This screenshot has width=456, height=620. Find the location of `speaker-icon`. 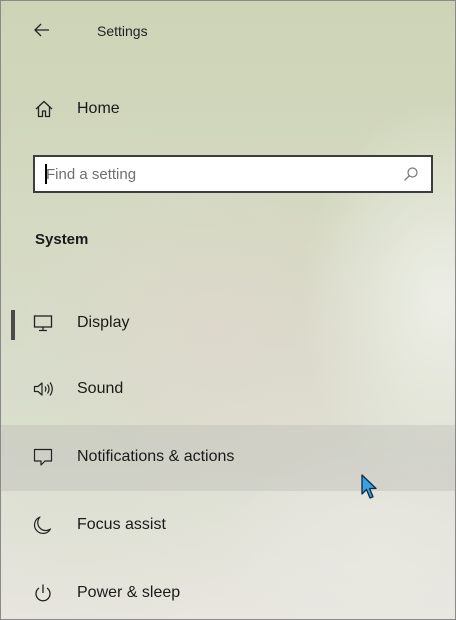

speaker-icon is located at coordinates (43, 389).